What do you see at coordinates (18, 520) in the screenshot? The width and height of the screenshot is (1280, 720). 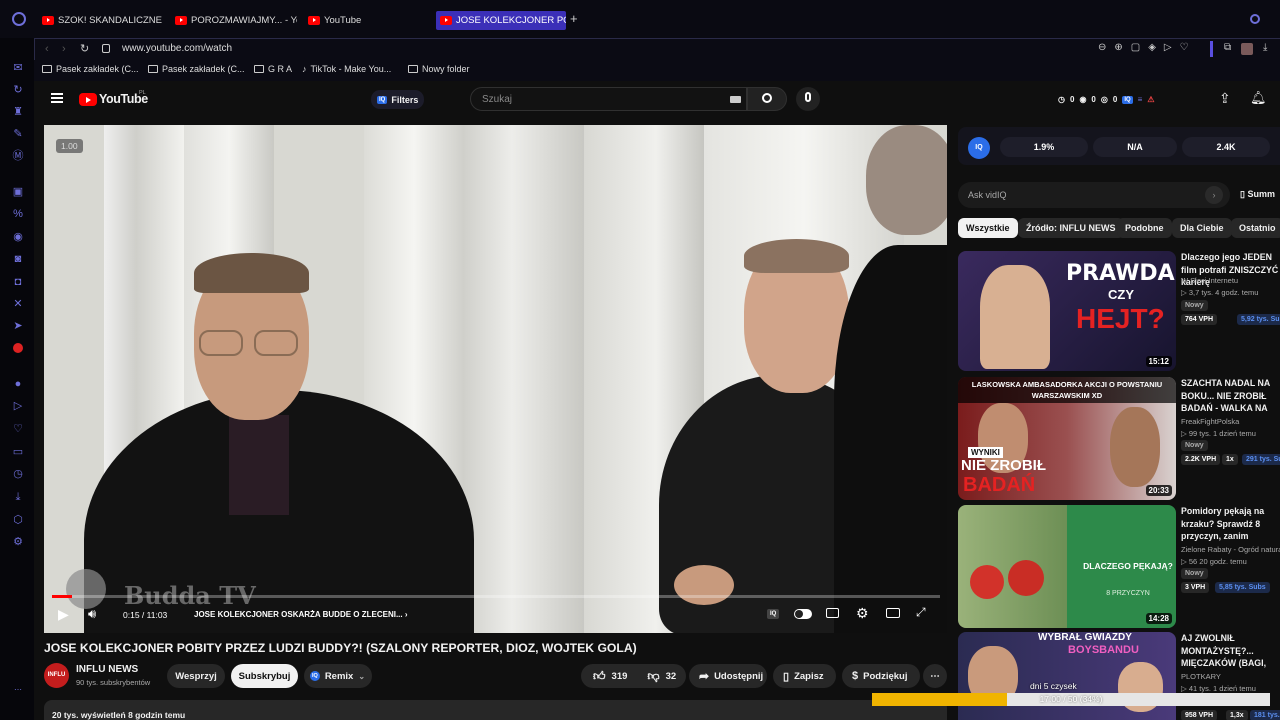 I see `extensions-icon: ⬡` at bounding box center [18, 520].